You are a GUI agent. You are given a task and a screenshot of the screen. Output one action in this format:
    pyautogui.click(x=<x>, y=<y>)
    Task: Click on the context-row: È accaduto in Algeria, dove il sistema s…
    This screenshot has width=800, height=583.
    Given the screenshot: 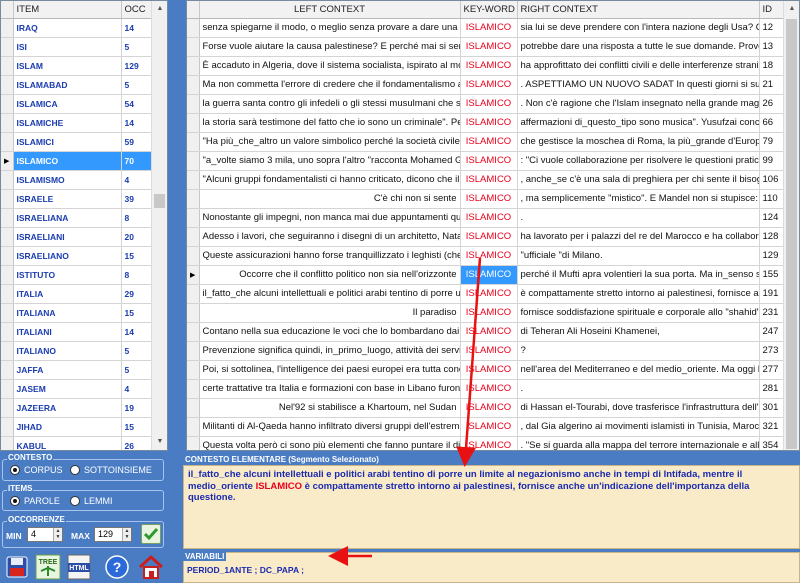 What is the action you would take?
    pyautogui.click(x=486, y=66)
    